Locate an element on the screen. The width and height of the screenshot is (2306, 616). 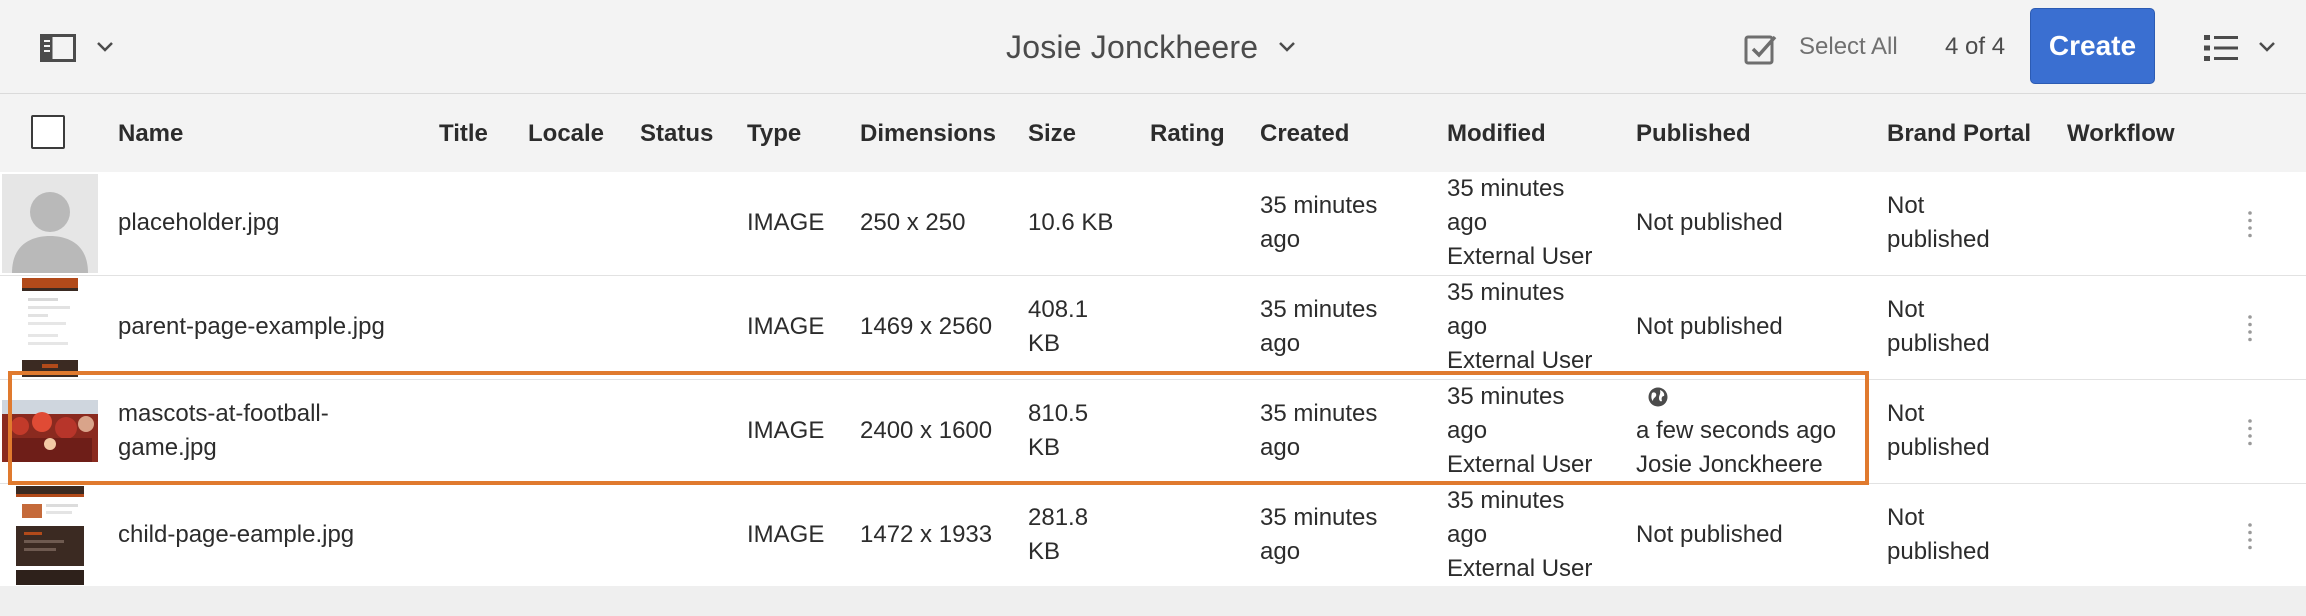
column-header-type: Type is located at coordinates (774, 134).